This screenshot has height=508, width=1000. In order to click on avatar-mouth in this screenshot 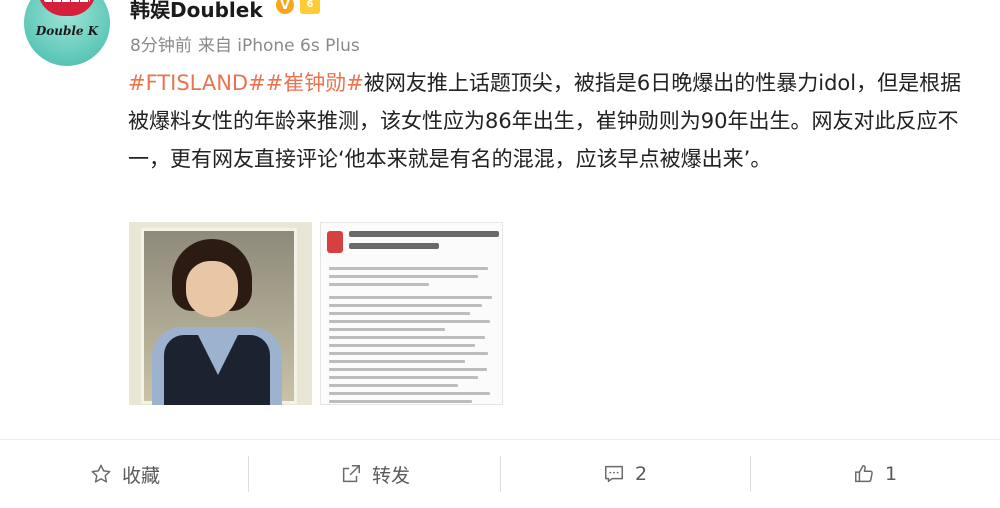, I will do `click(67, 8)`.